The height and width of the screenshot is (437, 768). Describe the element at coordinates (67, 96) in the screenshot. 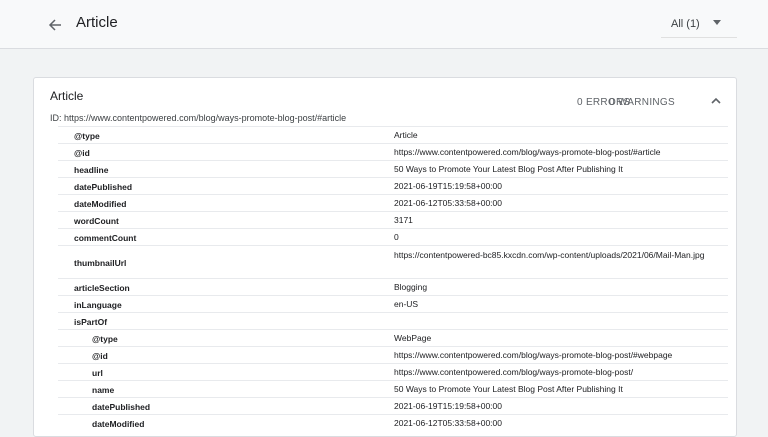

I see `card-title: Article` at that location.